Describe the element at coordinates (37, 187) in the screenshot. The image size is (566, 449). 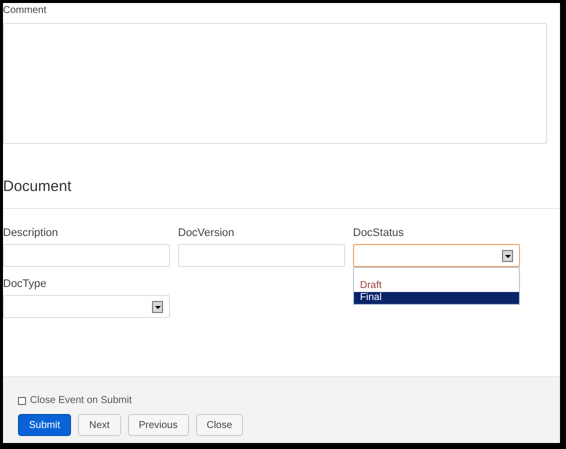
I see `section-title: Document` at that location.